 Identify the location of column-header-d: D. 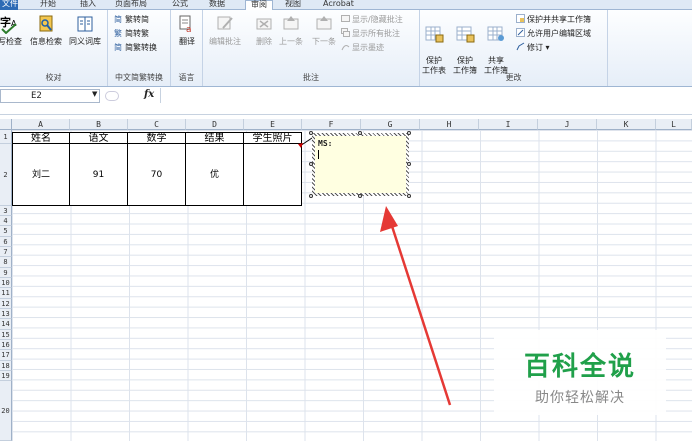
(215, 124).